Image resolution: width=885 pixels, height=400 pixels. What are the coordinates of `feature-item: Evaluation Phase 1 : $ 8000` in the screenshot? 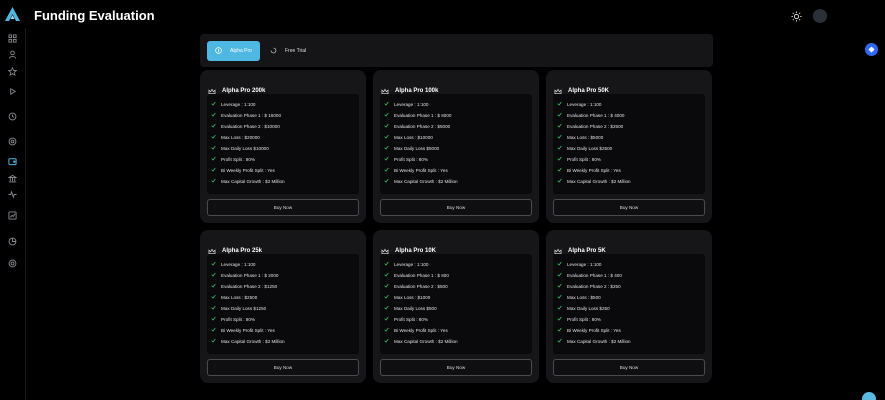 It's located at (417, 115).